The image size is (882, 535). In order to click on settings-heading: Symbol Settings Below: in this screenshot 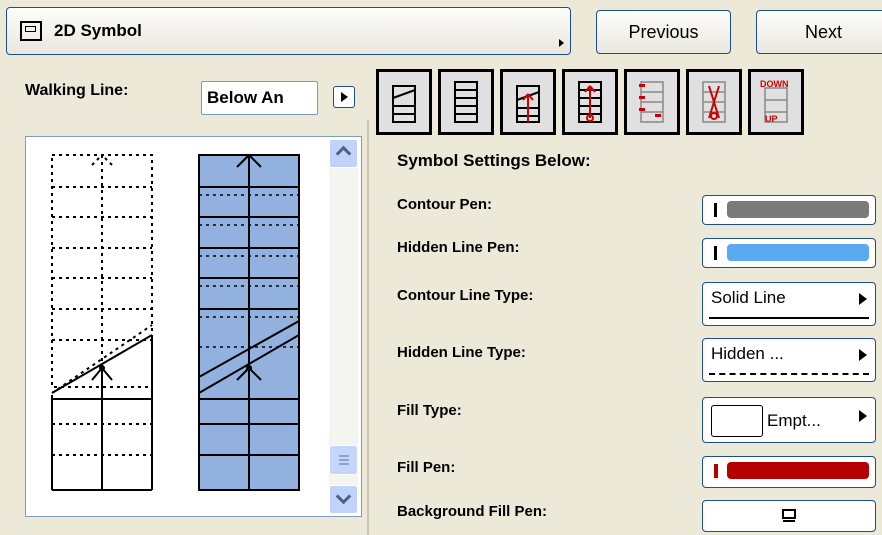, I will do `click(494, 160)`.